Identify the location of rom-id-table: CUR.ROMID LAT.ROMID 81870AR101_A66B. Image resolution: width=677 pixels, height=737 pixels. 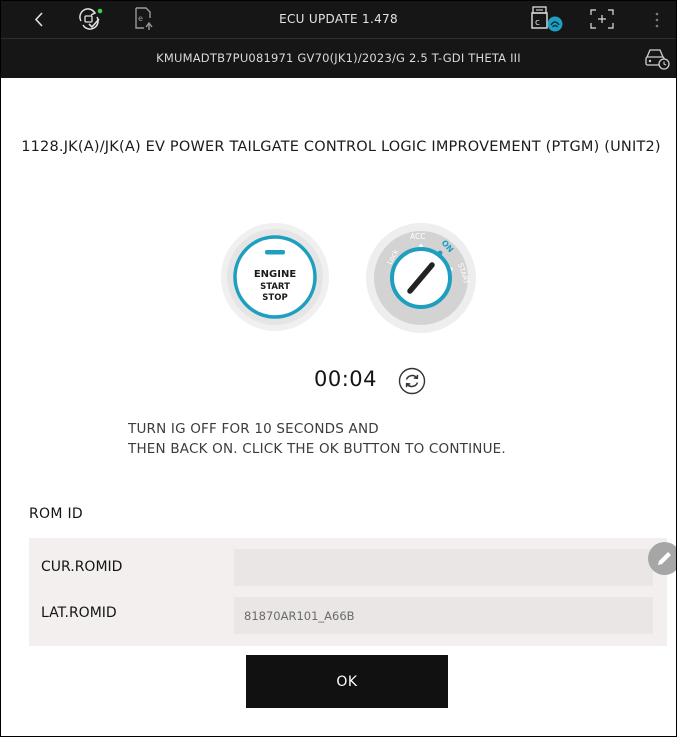
(348, 592).